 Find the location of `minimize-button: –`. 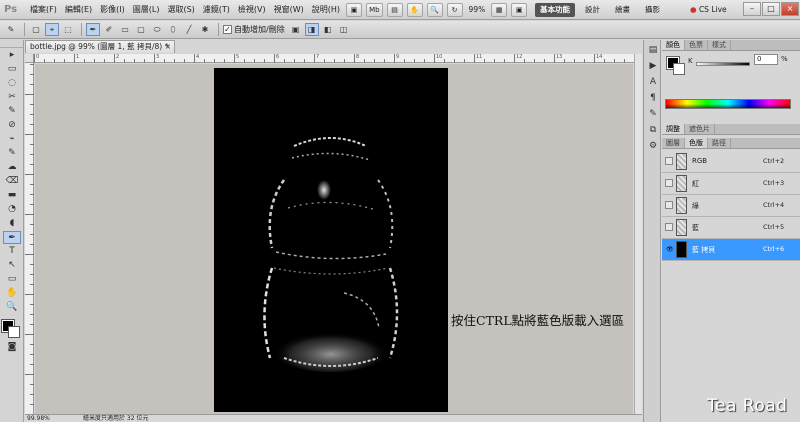

minimize-button: – is located at coordinates (752, 9).